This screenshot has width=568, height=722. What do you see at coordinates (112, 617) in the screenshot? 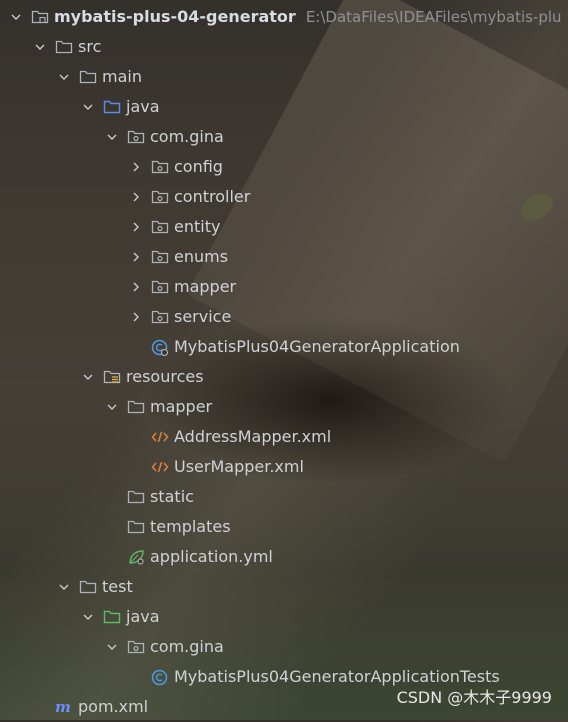
I see `test-source-folder-icon` at bounding box center [112, 617].